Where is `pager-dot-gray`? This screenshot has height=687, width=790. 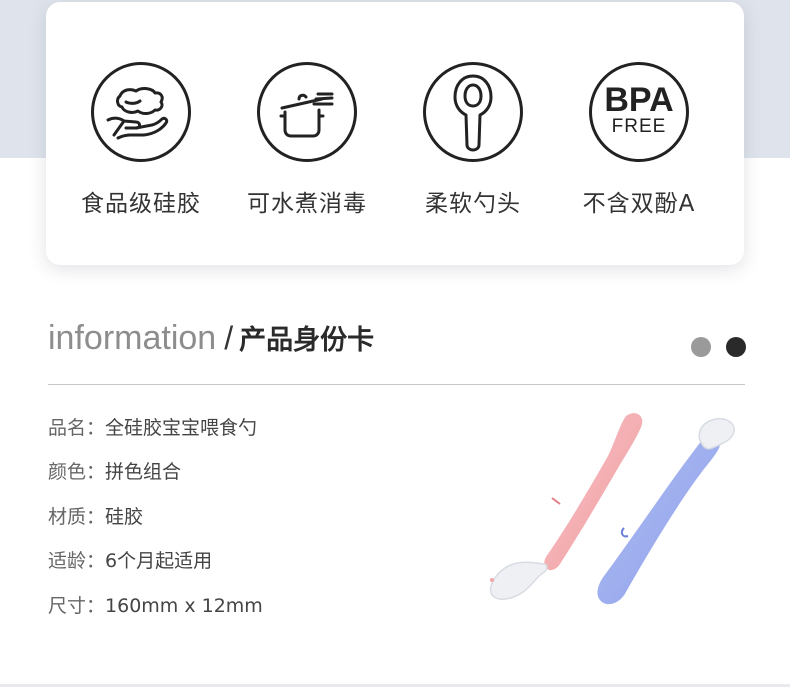
pager-dot-gray is located at coordinates (701, 347).